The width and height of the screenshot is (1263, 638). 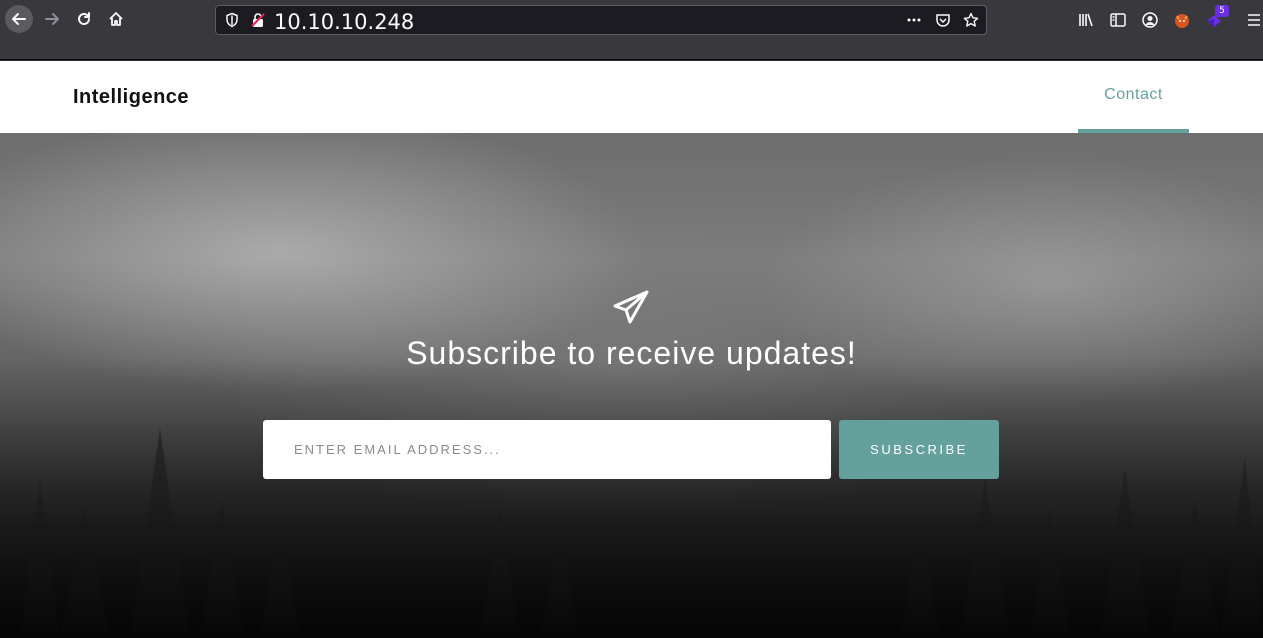 What do you see at coordinates (631, 307) in the screenshot?
I see `paper-plane-icon` at bounding box center [631, 307].